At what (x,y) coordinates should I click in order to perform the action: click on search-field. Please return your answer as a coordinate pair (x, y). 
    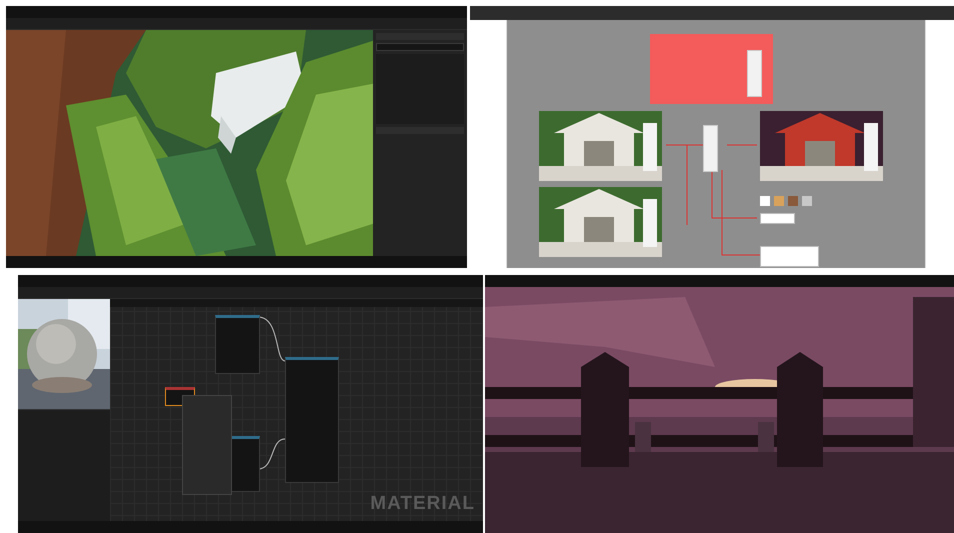
    Looking at the image, I should click on (420, 47).